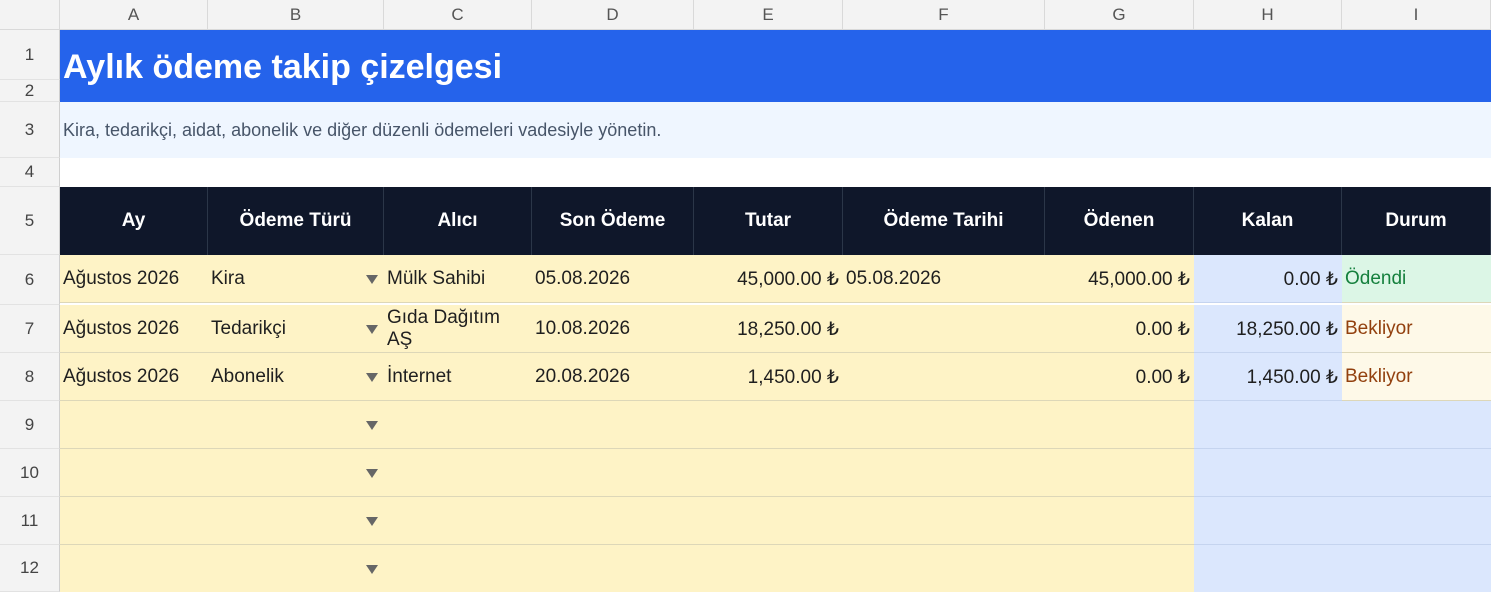 This screenshot has height=592, width=1491. What do you see at coordinates (1268, 221) in the screenshot?
I see `table-header-cell: Kalan` at bounding box center [1268, 221].